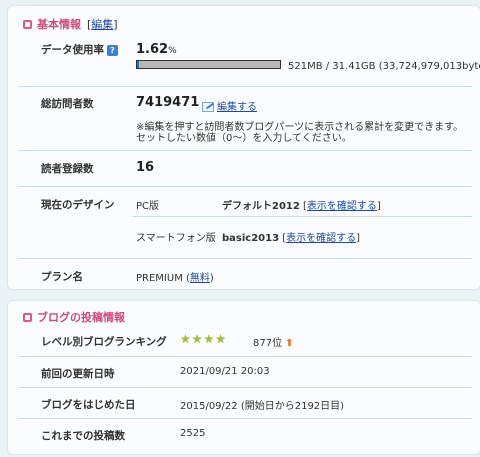 The image size is (480, 457). What do you see at coordinates (67, 169) in the screenshot?
I see `readers-label: 読者登録数` at bounding box center [67, 169].